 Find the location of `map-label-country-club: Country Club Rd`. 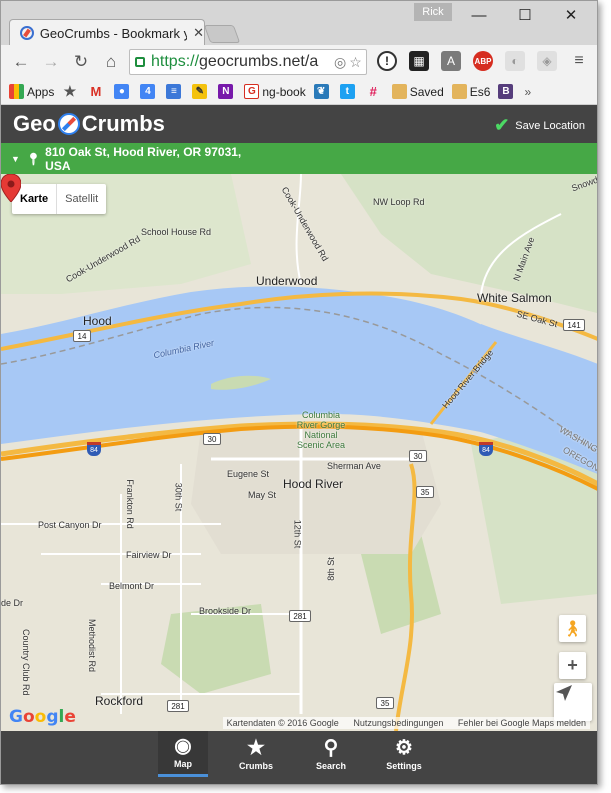

map-label-country-club: Country Club Rd is located at coordinates (26, 662).